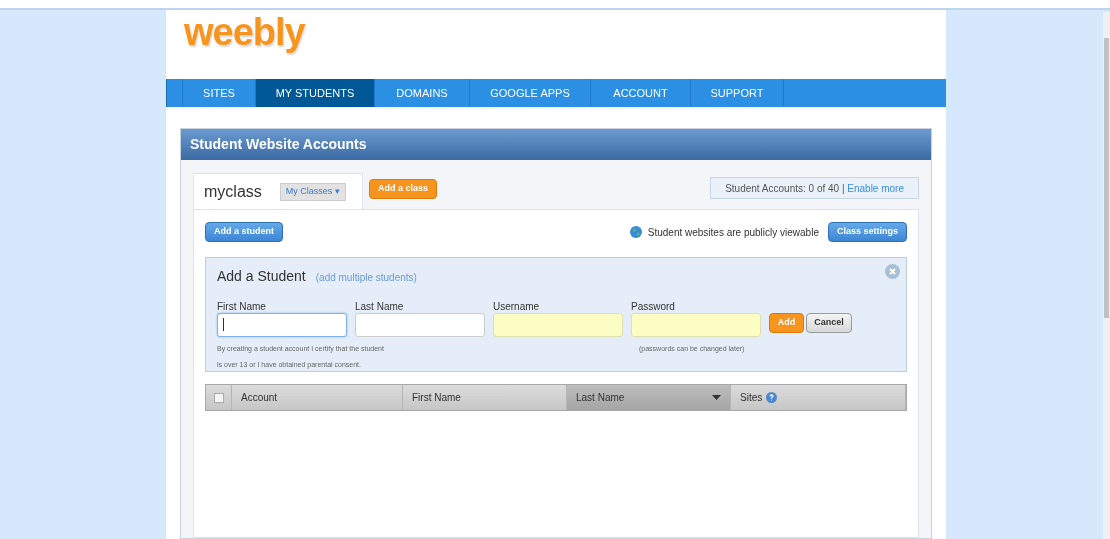 The image size is (1110, 539). What do you see at coordinates (244, 232) in the screenshot?
I see `add-student-button: Add a student` at bounding box center [244, 232].